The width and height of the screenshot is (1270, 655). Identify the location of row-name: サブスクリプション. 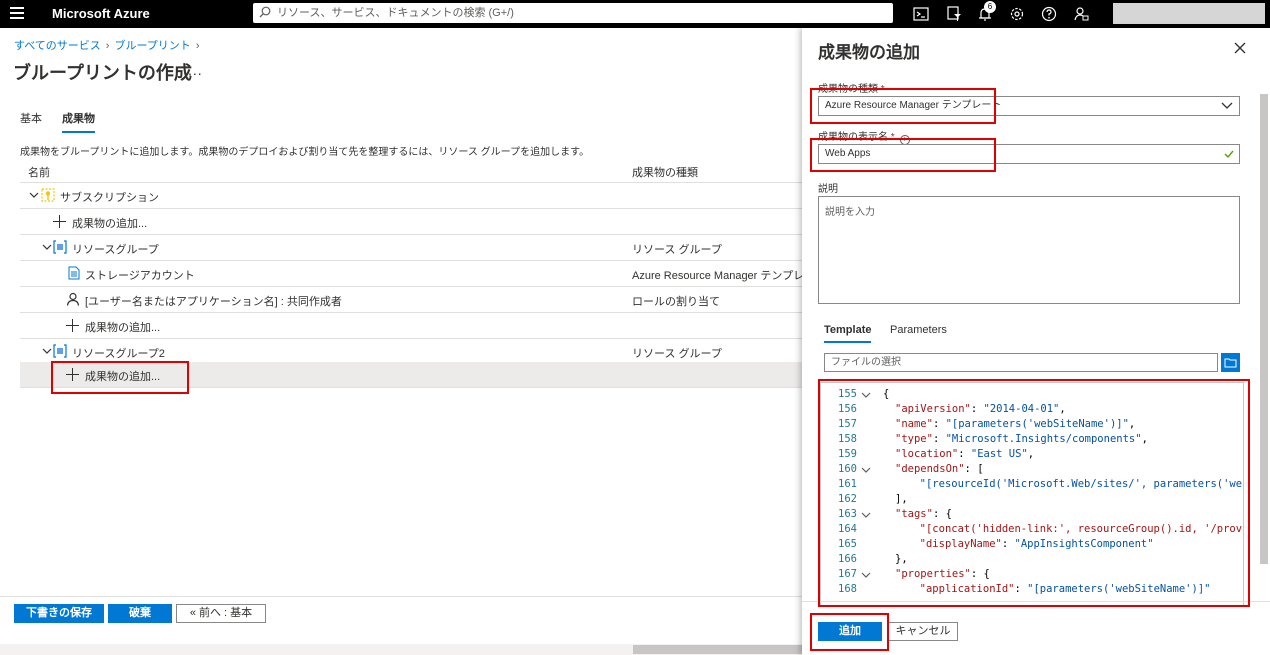
(109, 198).